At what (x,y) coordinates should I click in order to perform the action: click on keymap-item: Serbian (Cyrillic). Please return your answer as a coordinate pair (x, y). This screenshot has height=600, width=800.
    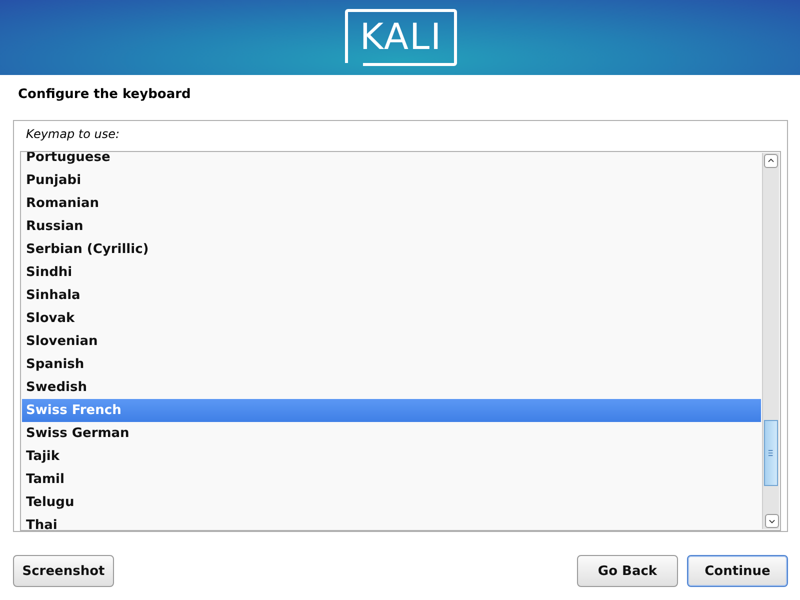
    Looking at the image, I should click on (391, 249).